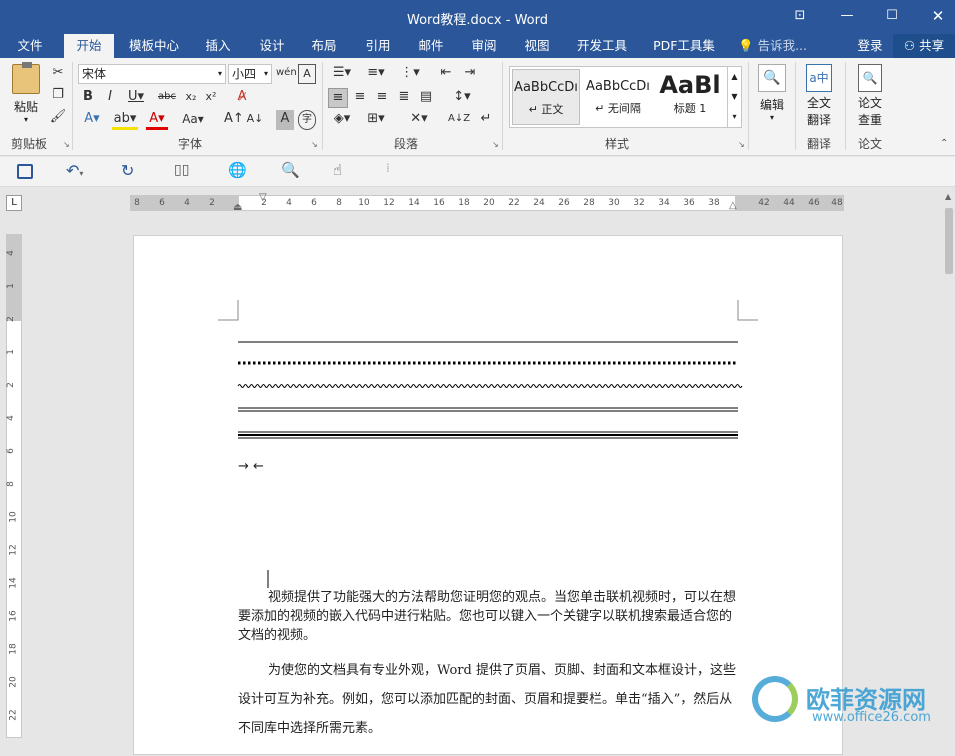  What do you see at coordinates (419, 120) in the screenshot?
I see `chinese-layout-icon: ✕▾` at bounding box center [419, 120].